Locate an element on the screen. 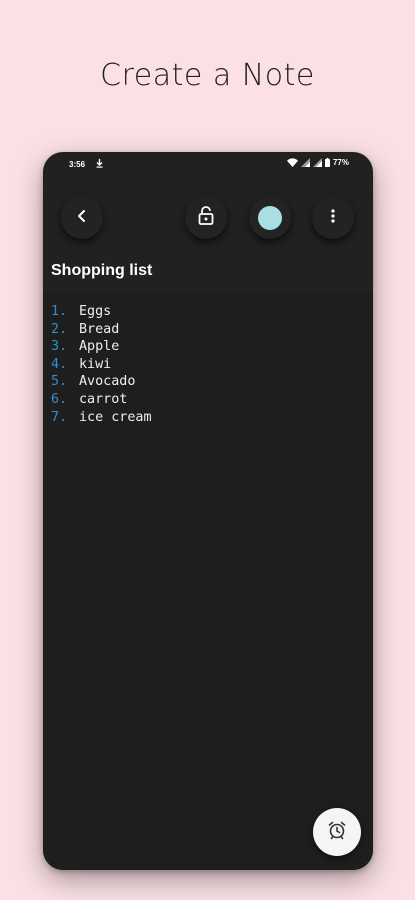  list-item: 7. ice cream is located at coordinates (101, 418).